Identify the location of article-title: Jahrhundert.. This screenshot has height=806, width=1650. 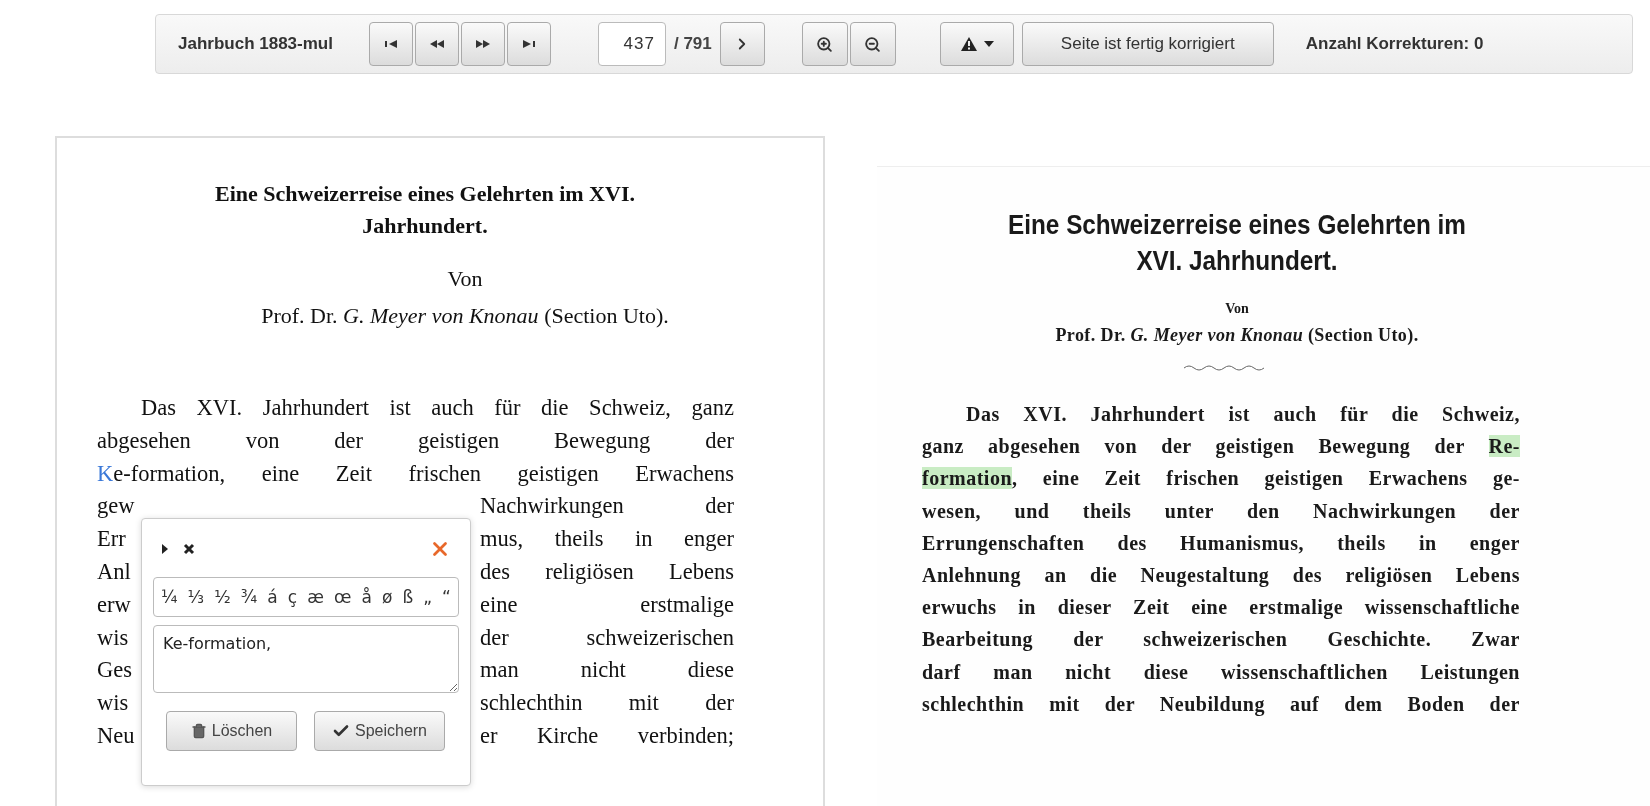
(425, 226).